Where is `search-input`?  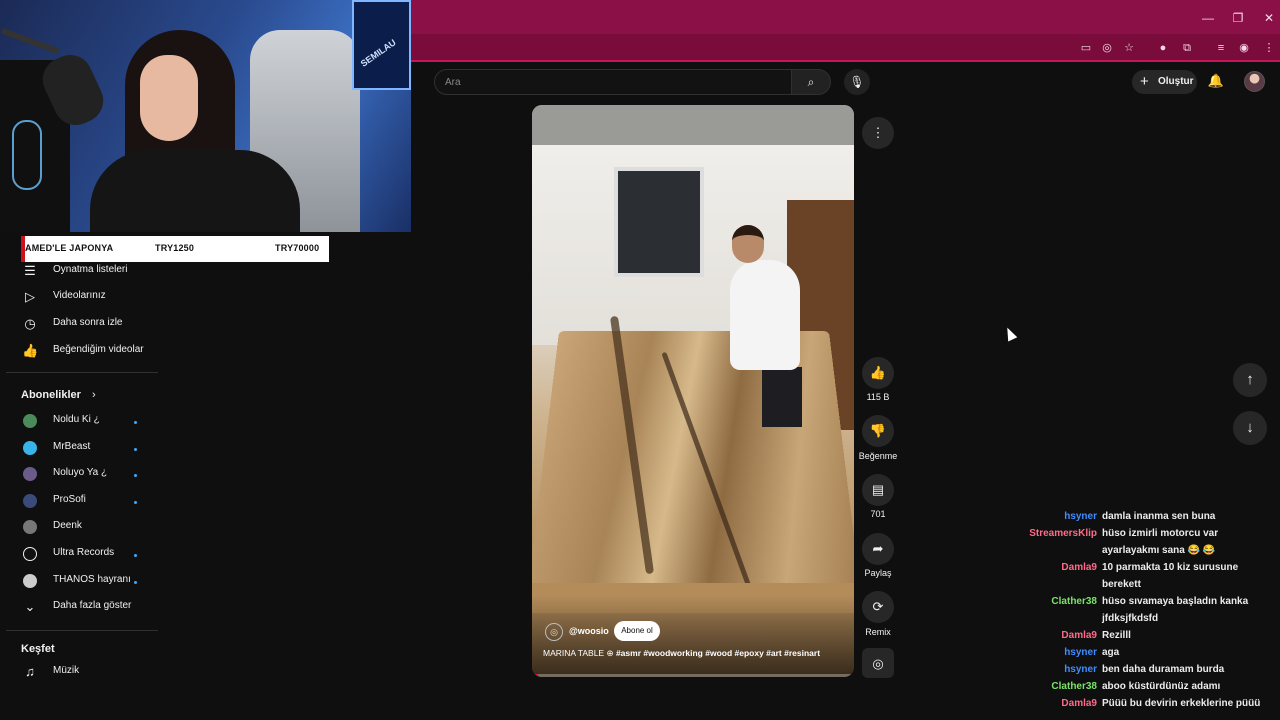 search-input is located at coordinates (610, 82).